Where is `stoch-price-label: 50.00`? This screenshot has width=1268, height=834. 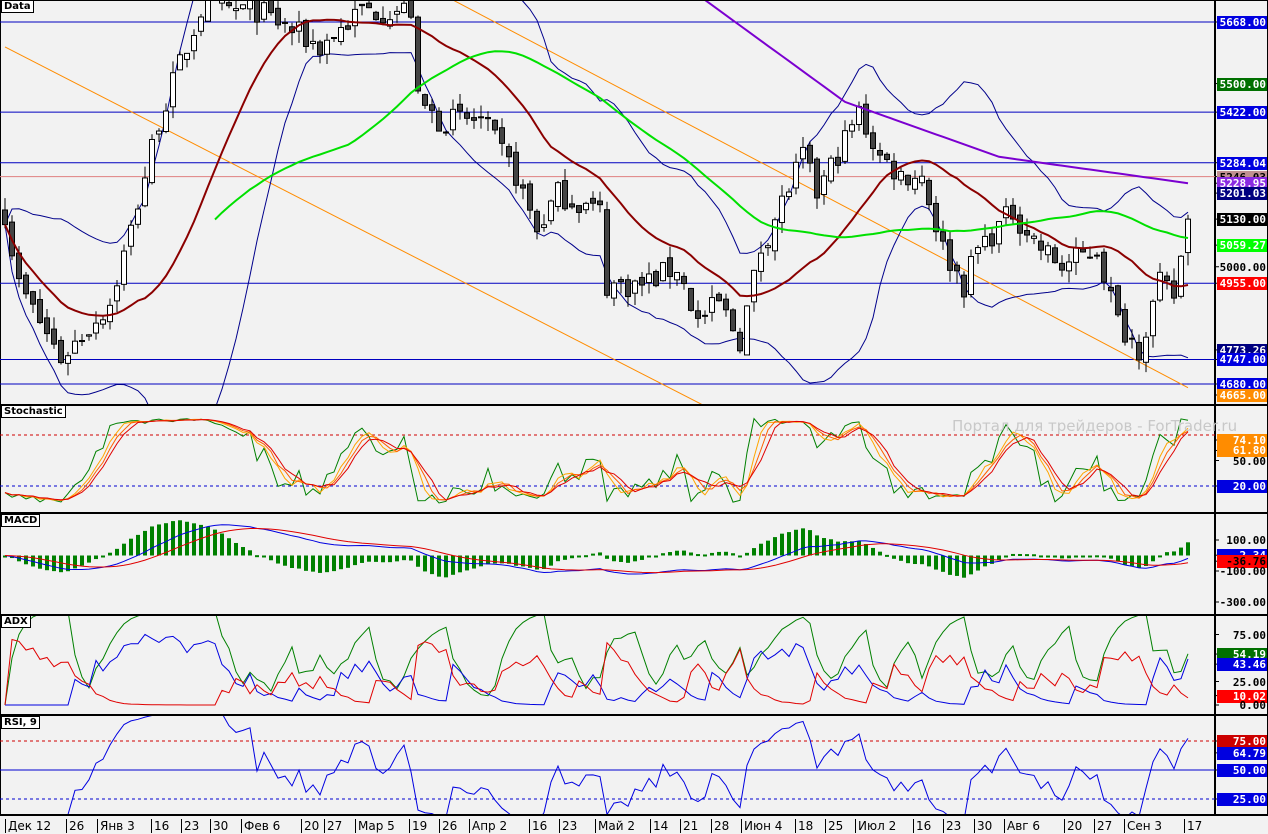
stoch-price-label: 50.00 is located at coordinates (1249, 461).